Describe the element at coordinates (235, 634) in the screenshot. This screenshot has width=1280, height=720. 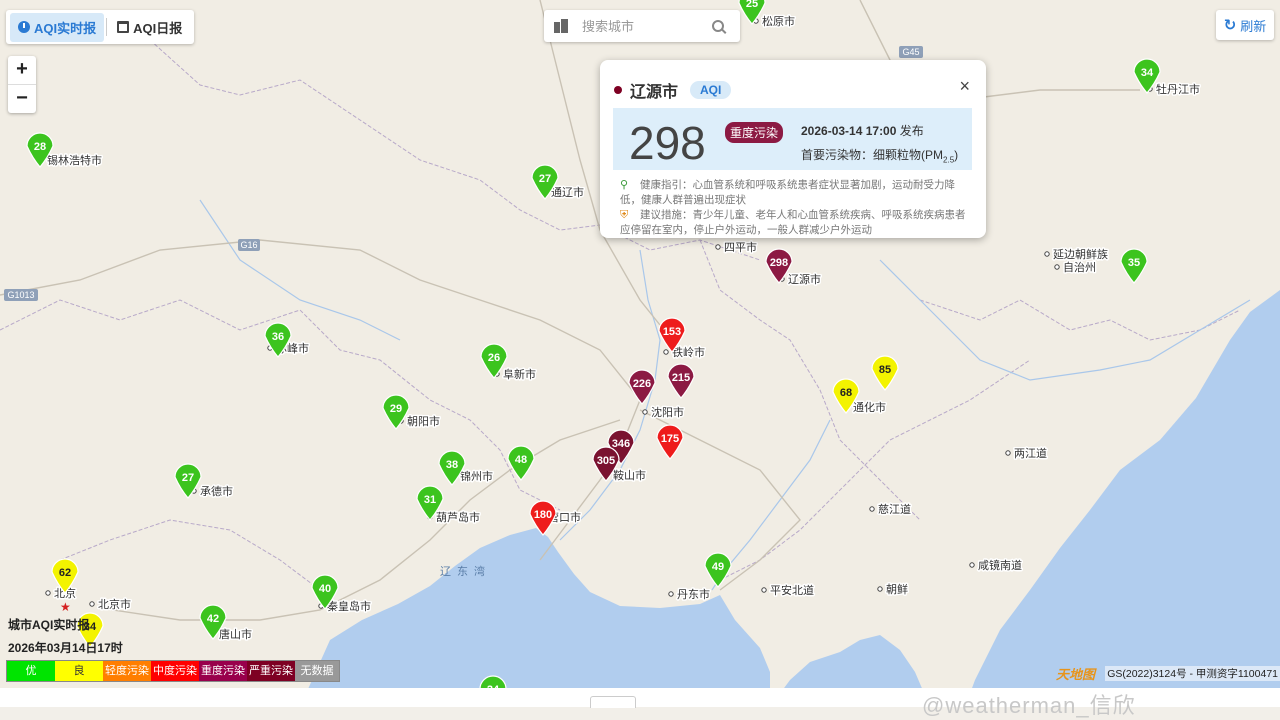
I see `city-label: 唐山市` at that location.